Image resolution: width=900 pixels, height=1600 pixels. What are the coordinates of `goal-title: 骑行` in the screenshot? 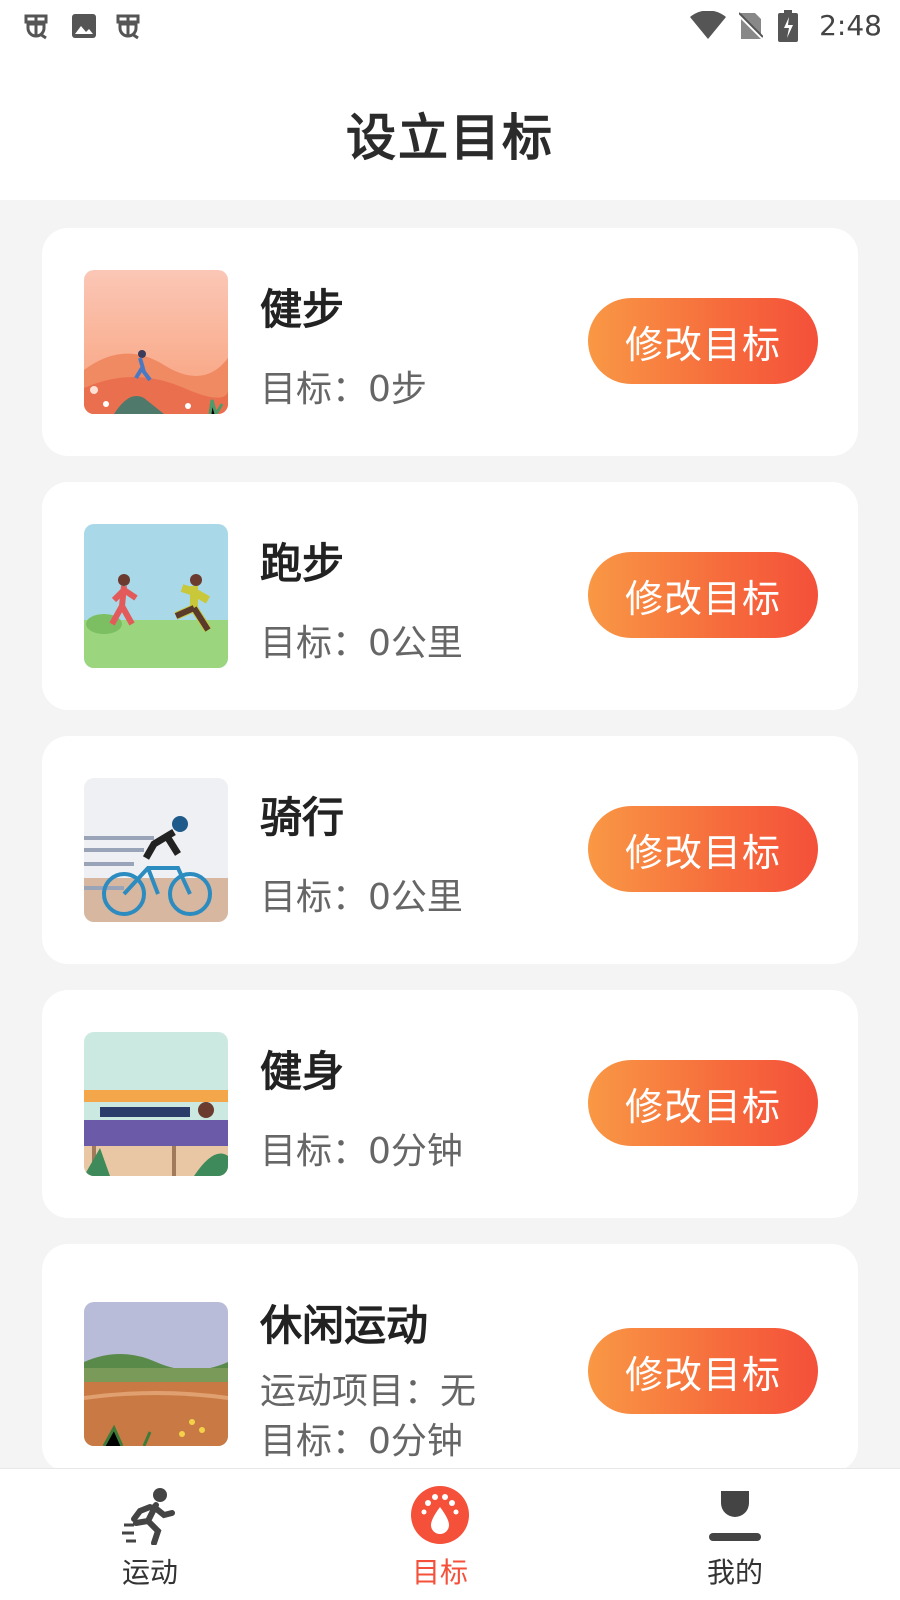 It's located at (302, 817).